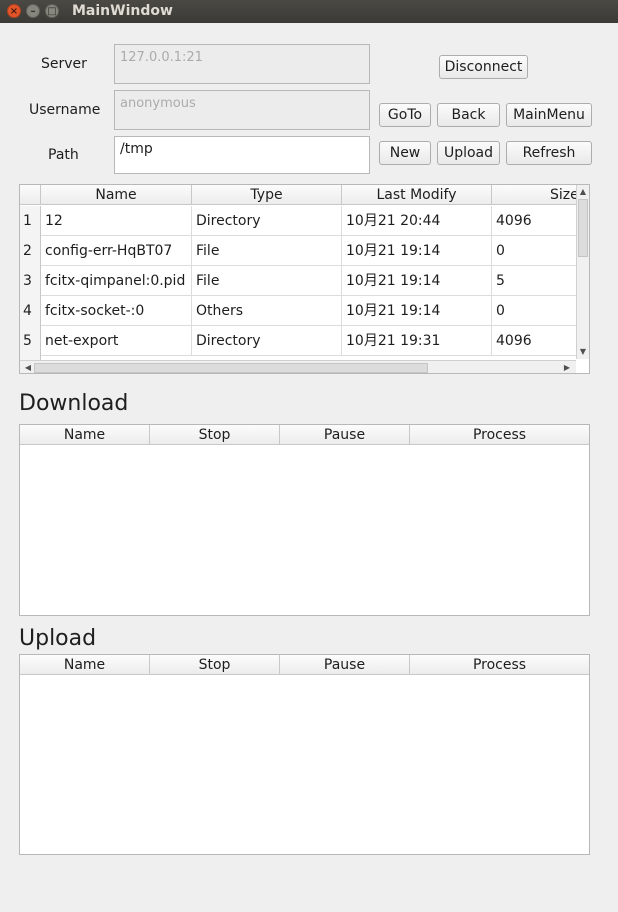 The width and height of the screenshot is (618, 912). I want to click on file-name: fcitx-qimpanel:0.pid, so click(116, 281).